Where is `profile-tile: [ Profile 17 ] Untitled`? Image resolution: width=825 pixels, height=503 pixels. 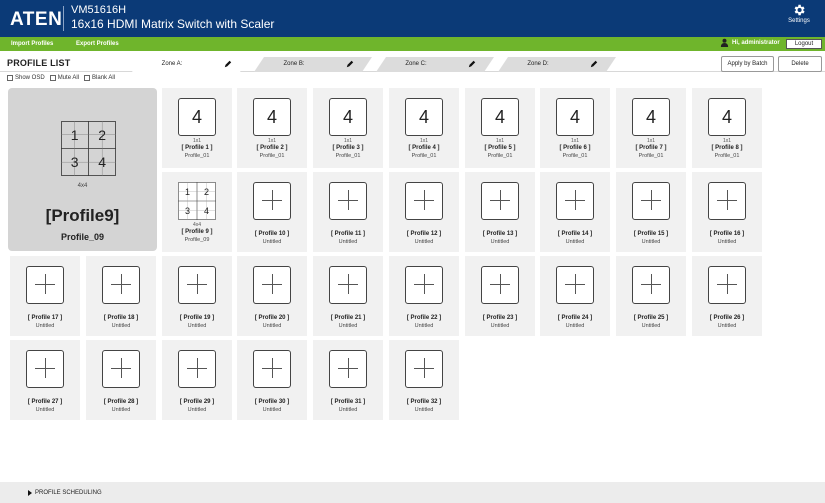 profile-tile: [ Profile 17 ] Untitled is located at coordinates (45, 296).